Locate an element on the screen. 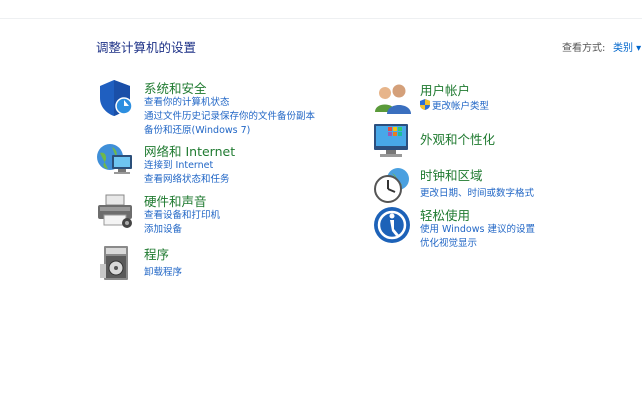 This screenshot has width=642, height=414. uac-shield-icon is located at coordinates (425, 104).